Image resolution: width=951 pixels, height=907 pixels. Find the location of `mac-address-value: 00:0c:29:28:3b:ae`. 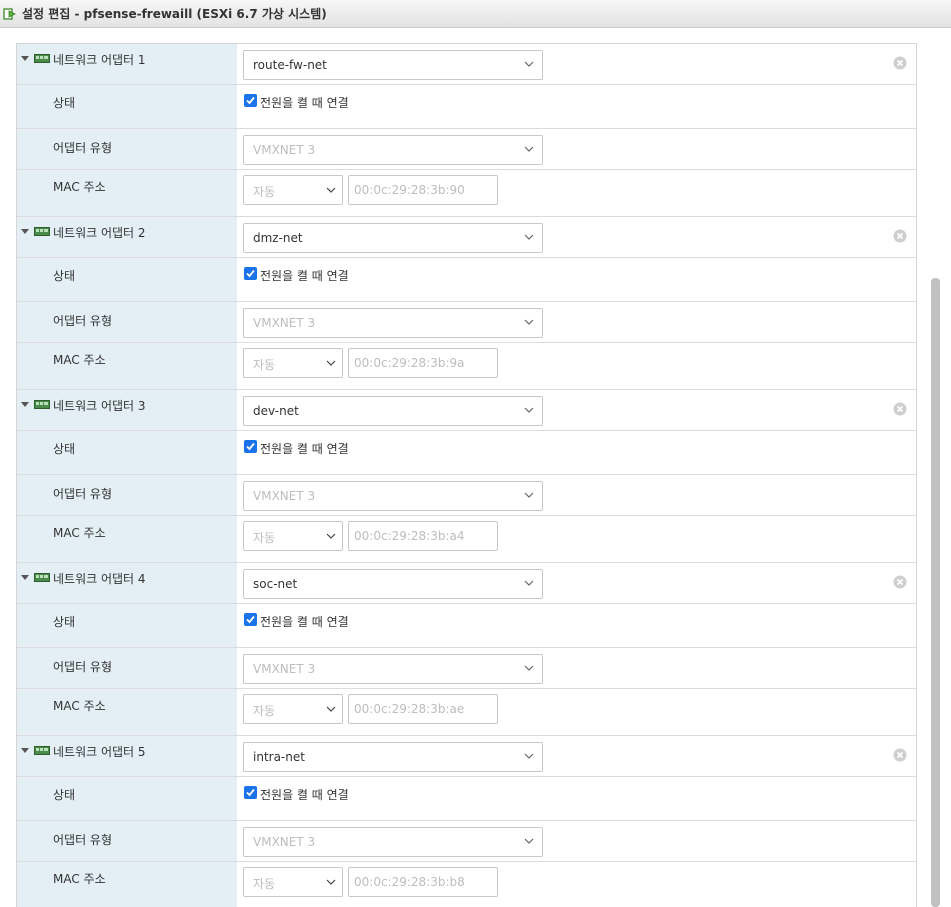

mac-address-value: 00:0c:29:28:3b:ae is located at coordinates (409, 709).